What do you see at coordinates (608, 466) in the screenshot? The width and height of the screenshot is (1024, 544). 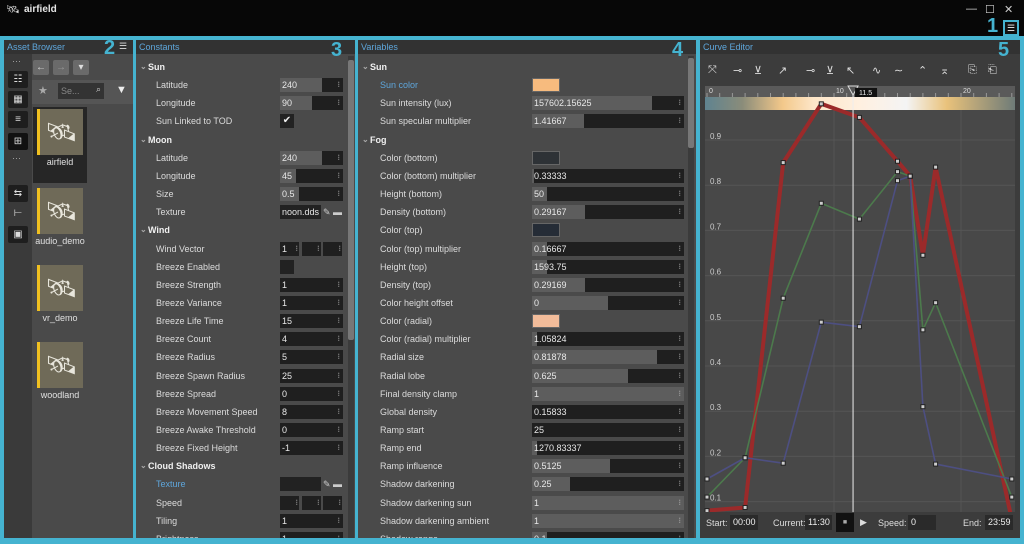 I see `number-field: 0.5125 ⁝` at bounding box center [608, 466].